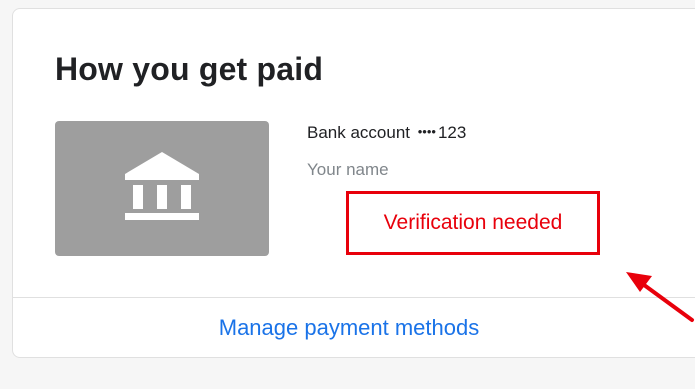 This screenshot has height=389, width=695. What do you see at coordinates (660, 297) in the screenshot?
I see `arrow-annotation` at bounding box center [660, 297].